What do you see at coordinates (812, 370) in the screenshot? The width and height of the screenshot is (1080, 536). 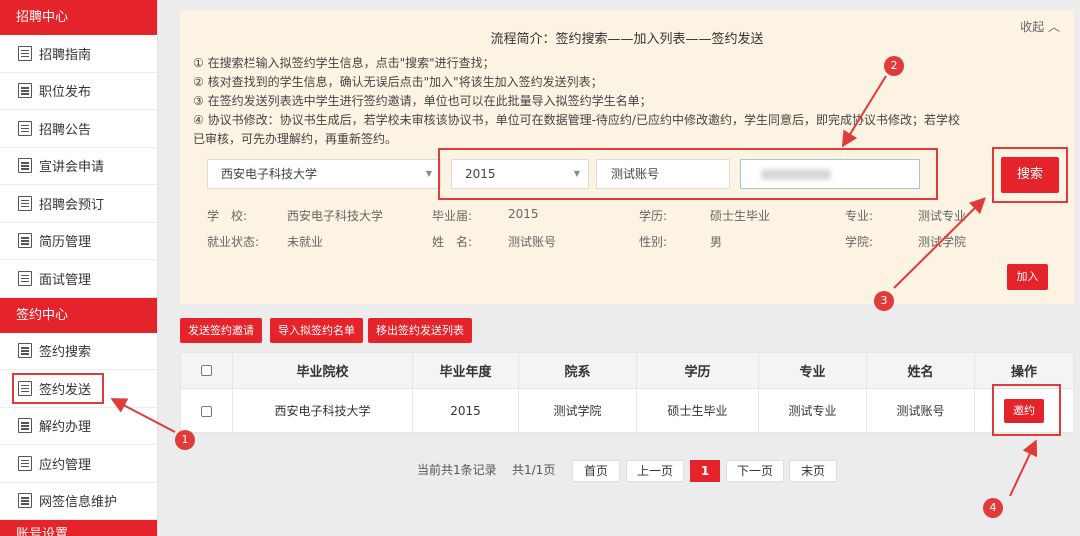 I see `header-major: 专业` at bounding box center [812, 370].